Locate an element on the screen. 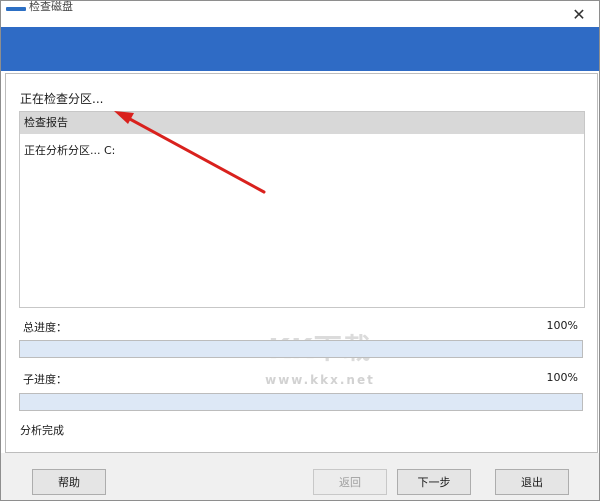 The width and height of the screenshot is (600, 501). header-banner is located at coordinates (300, 49).